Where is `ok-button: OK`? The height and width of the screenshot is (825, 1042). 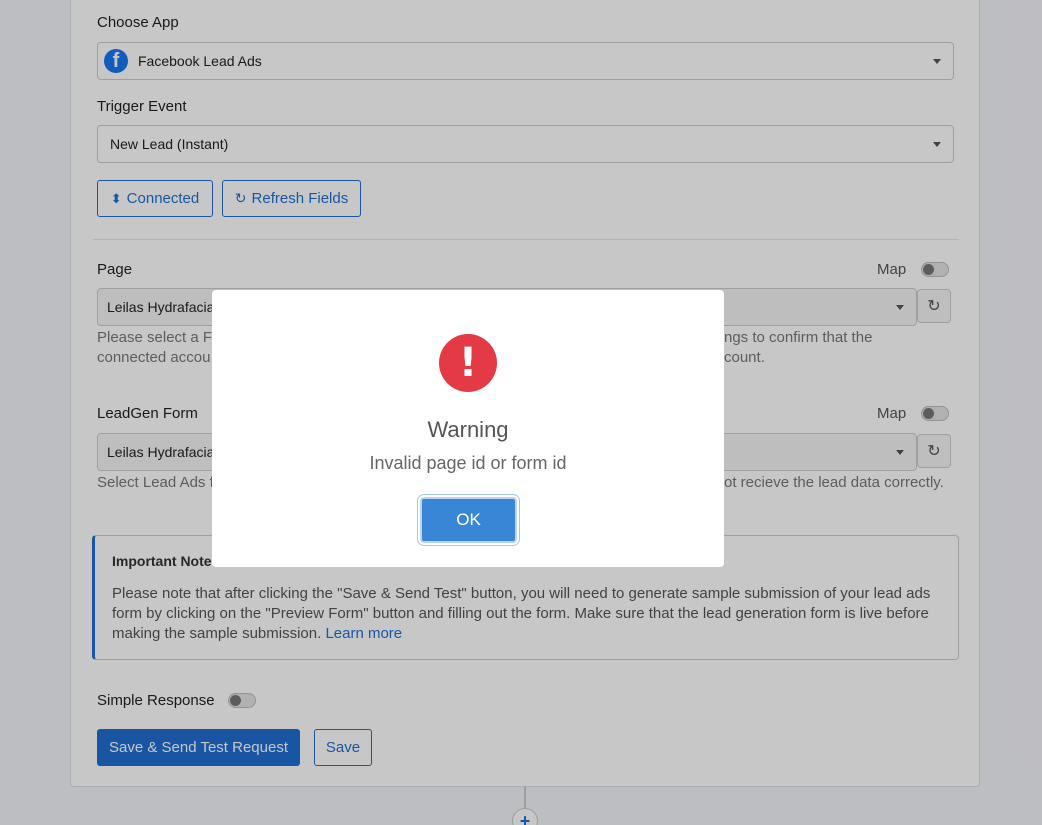 ok-button: OK is located at coordinates (468, 520).